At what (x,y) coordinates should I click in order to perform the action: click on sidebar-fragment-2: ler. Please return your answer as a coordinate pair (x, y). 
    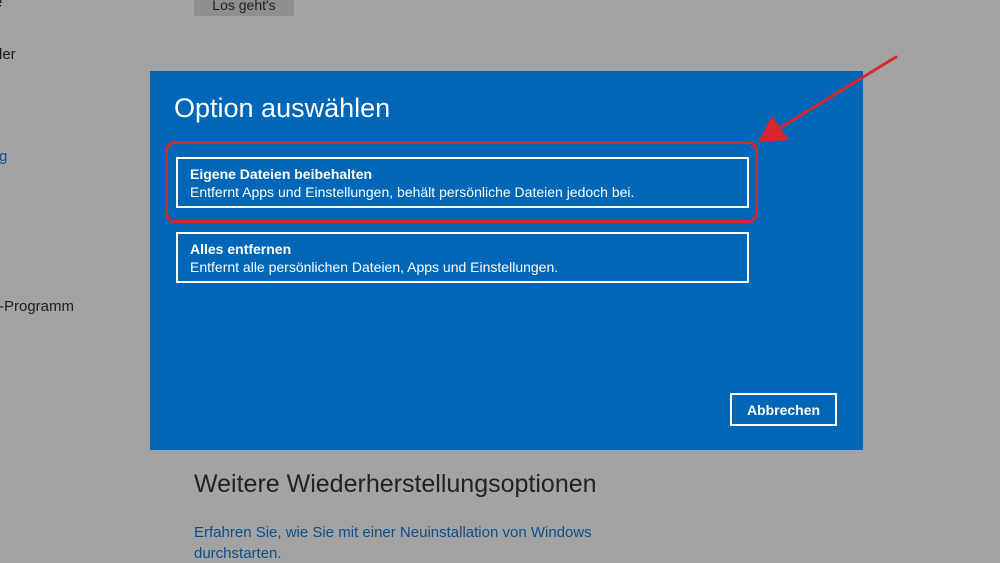
    Looking at the image, I should click on (8, 54).